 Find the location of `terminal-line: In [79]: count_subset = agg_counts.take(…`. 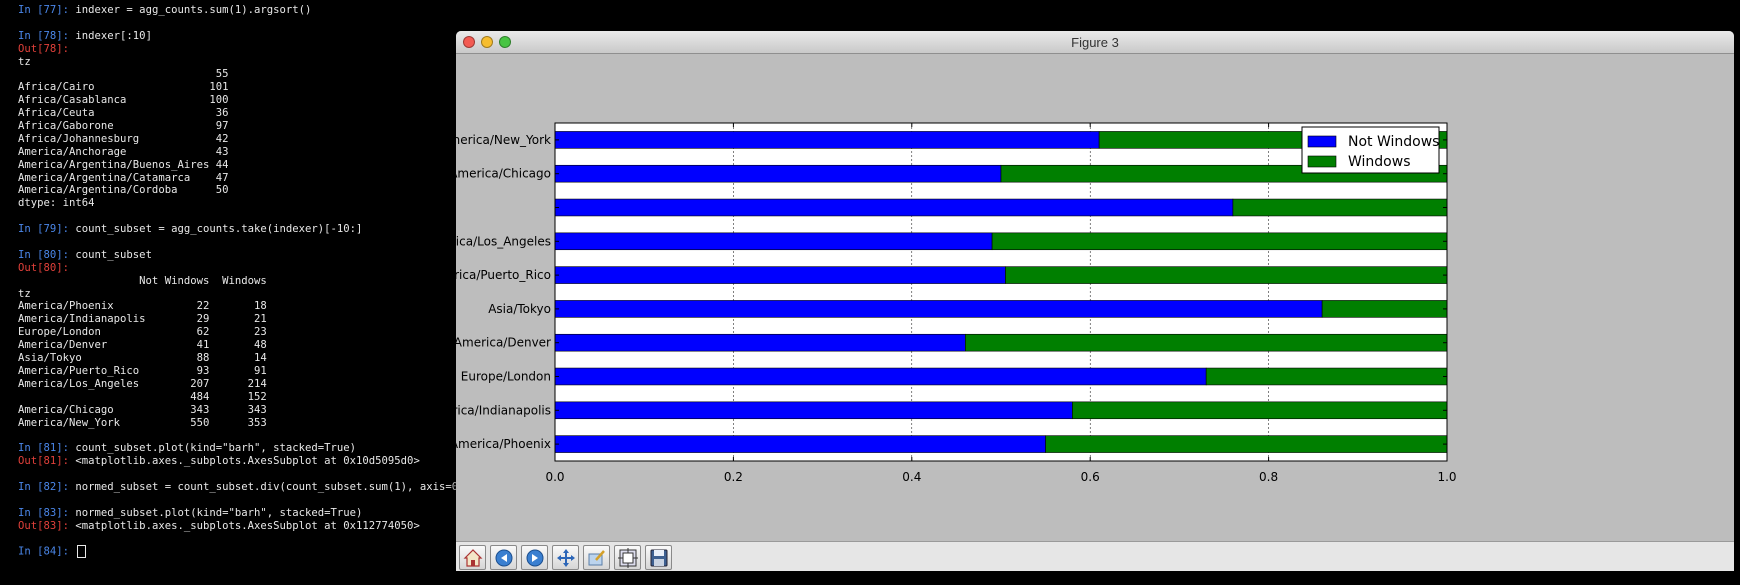

terminal-line: In [79]: count_subset = agg_counts.take(… is located at coordinates (241, 229).